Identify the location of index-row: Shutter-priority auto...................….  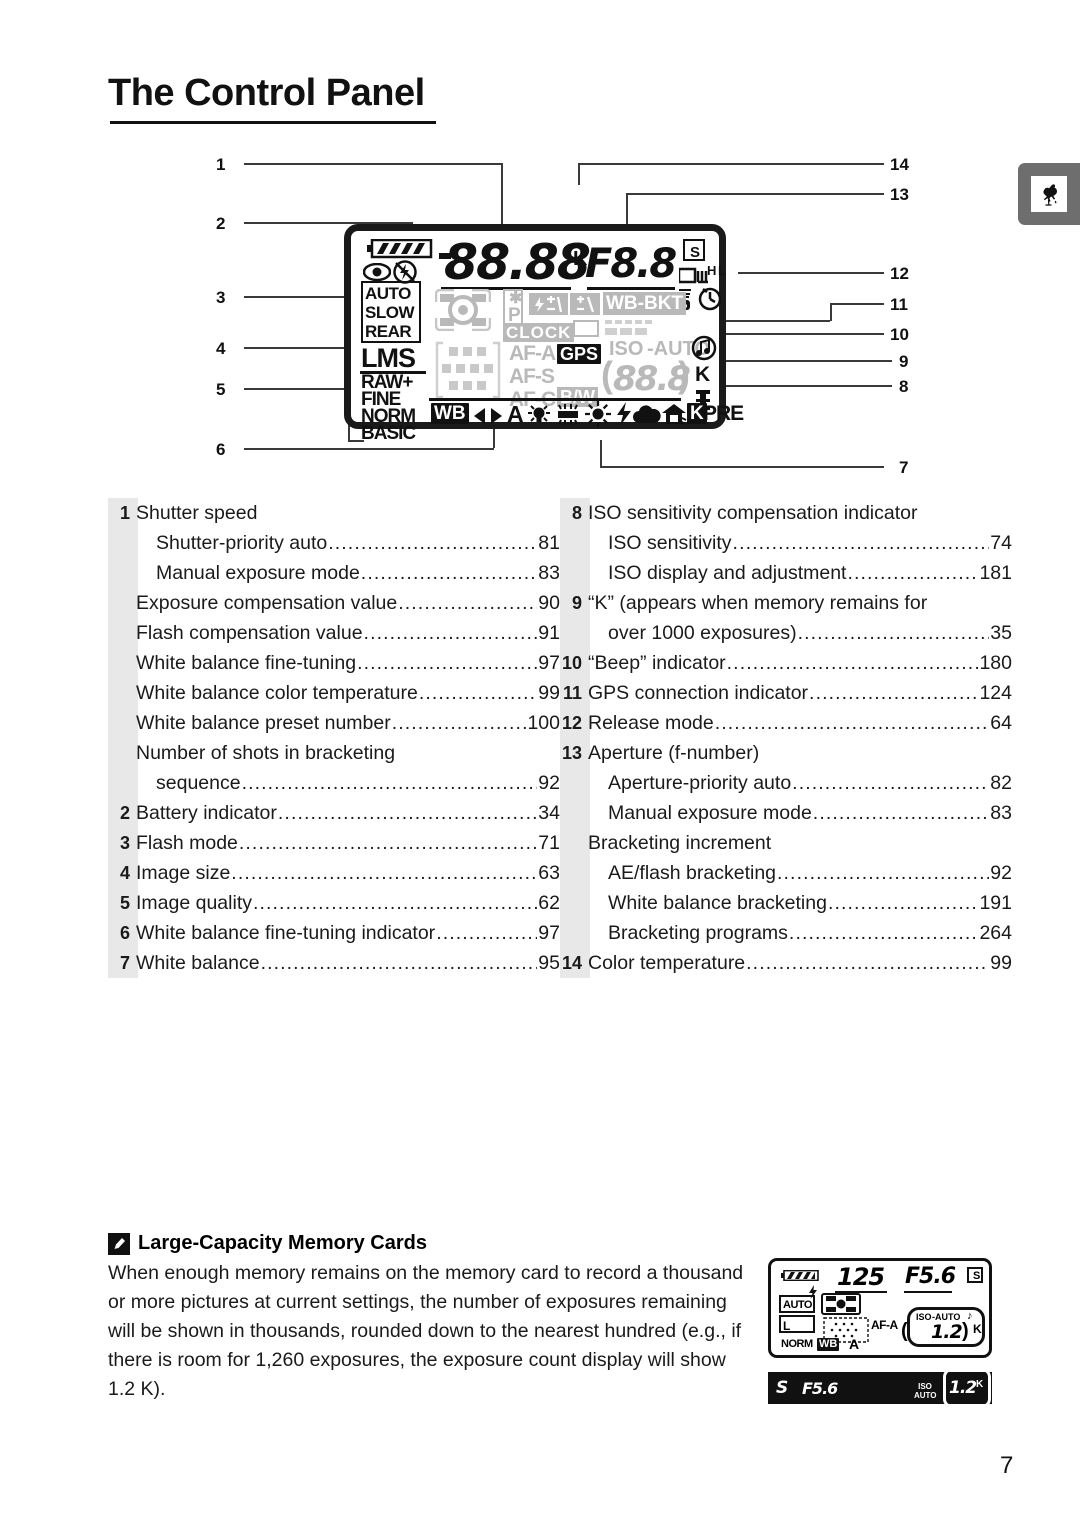
(334, 543).